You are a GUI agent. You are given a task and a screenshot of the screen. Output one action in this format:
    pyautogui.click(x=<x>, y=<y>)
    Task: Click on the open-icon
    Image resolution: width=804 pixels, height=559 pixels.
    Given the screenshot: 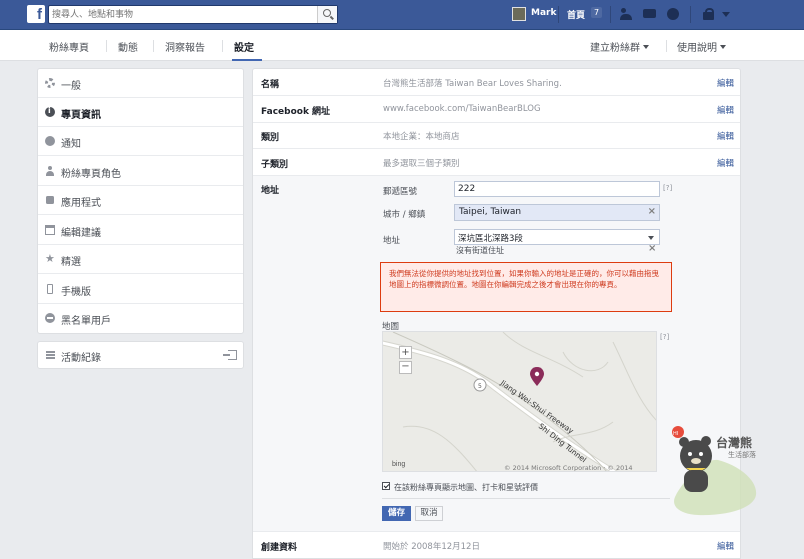 What is the action you would take?
    pyautogui.click(x=230, y=355)
    